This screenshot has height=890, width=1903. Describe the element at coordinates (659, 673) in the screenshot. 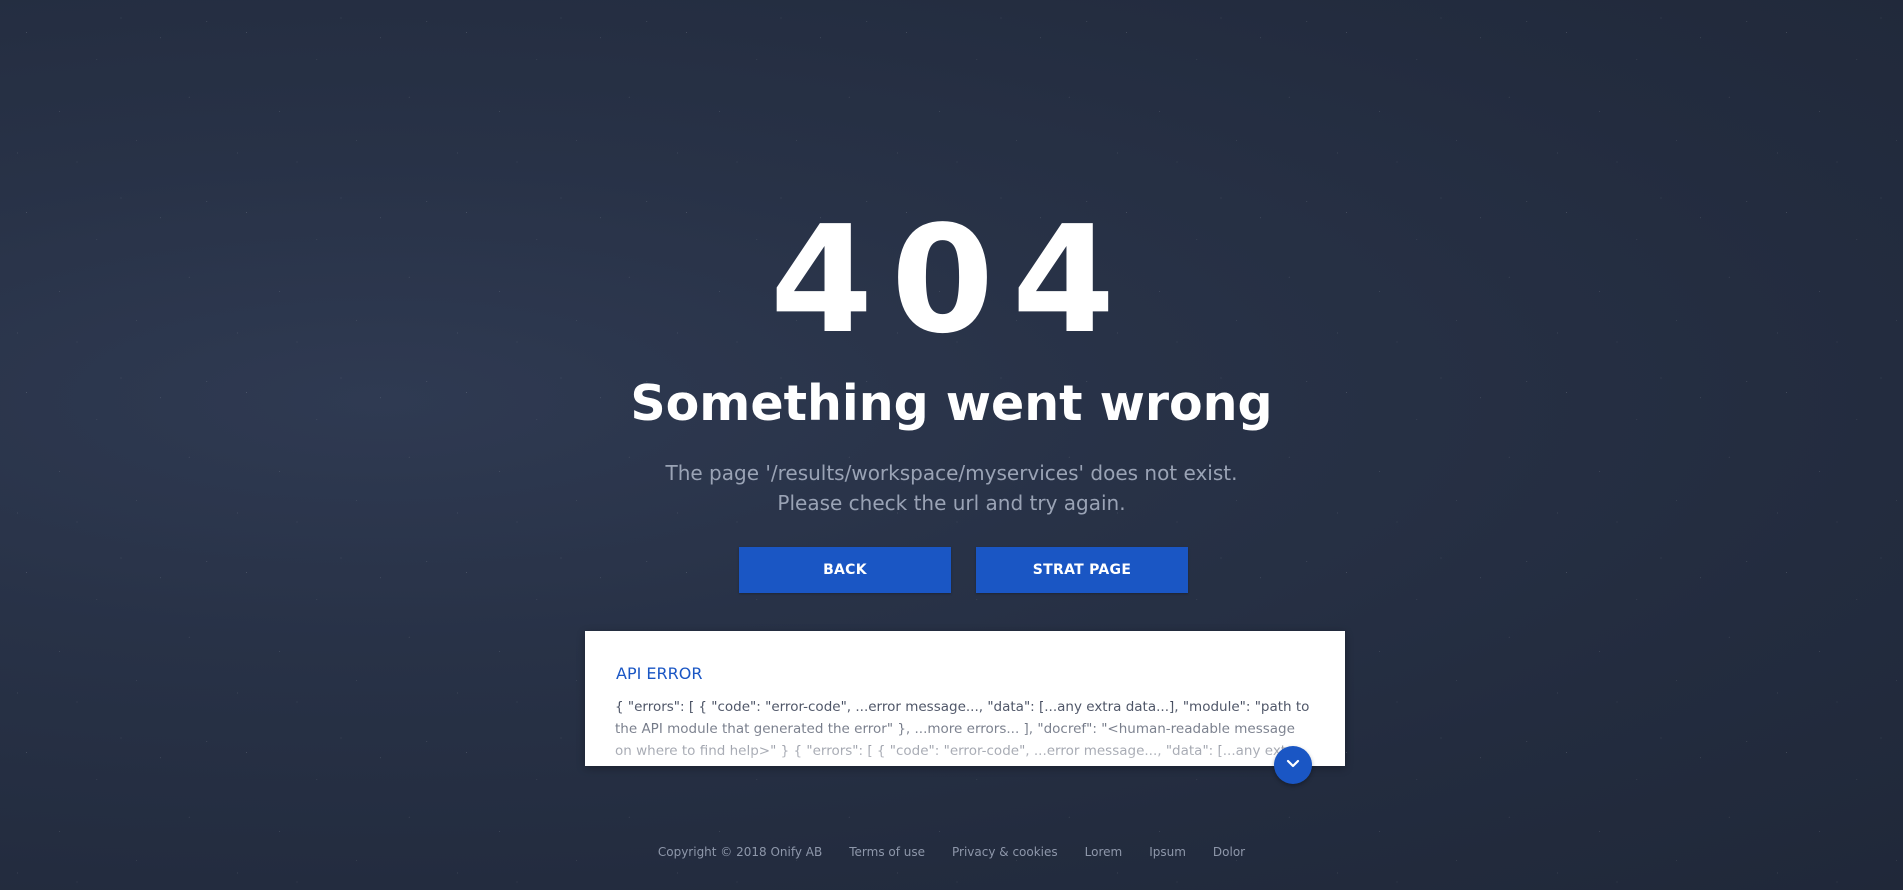

I see `api-error-title: API ERROR` at that location.